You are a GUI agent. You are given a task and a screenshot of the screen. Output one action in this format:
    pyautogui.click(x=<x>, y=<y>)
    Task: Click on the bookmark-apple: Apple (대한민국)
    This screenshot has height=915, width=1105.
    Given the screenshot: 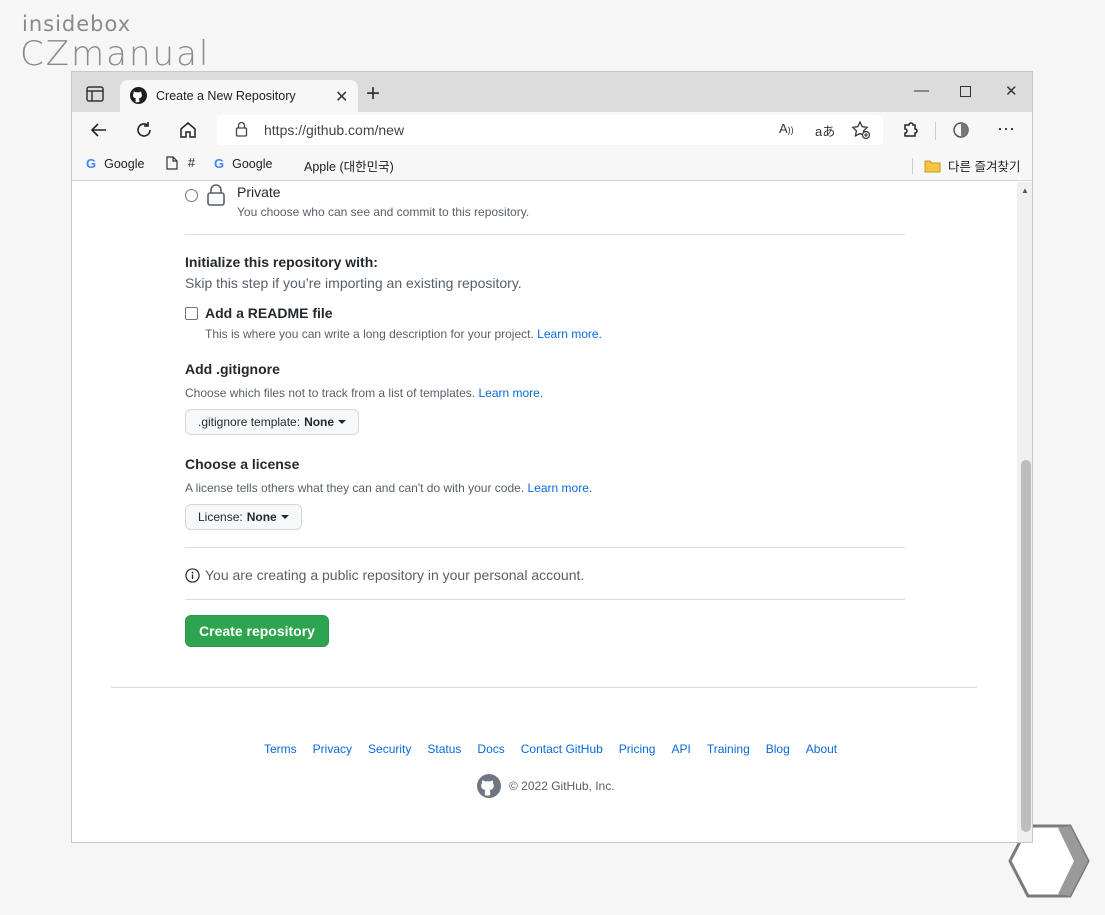 What is the action you would take?
    pyautogui.click(x=344, y=165)
    